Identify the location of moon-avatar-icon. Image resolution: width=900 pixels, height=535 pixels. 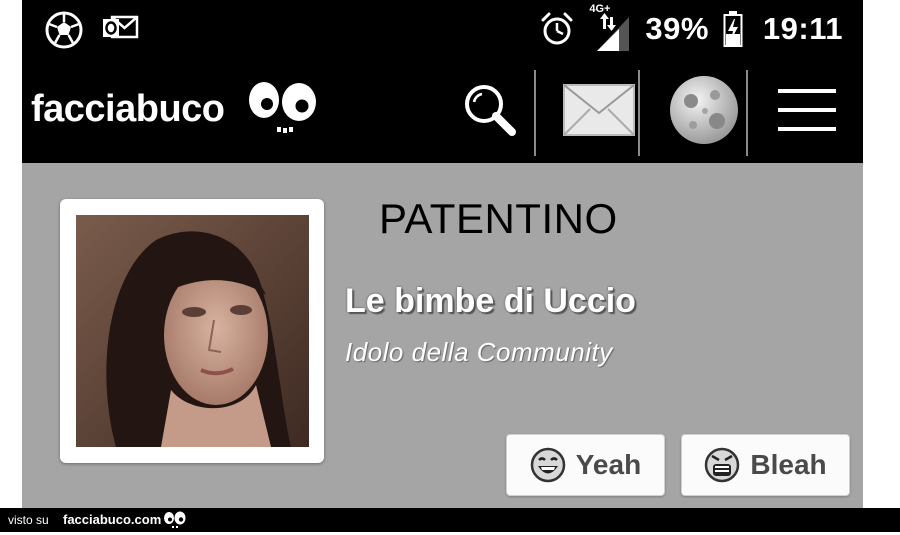
(704, 110).